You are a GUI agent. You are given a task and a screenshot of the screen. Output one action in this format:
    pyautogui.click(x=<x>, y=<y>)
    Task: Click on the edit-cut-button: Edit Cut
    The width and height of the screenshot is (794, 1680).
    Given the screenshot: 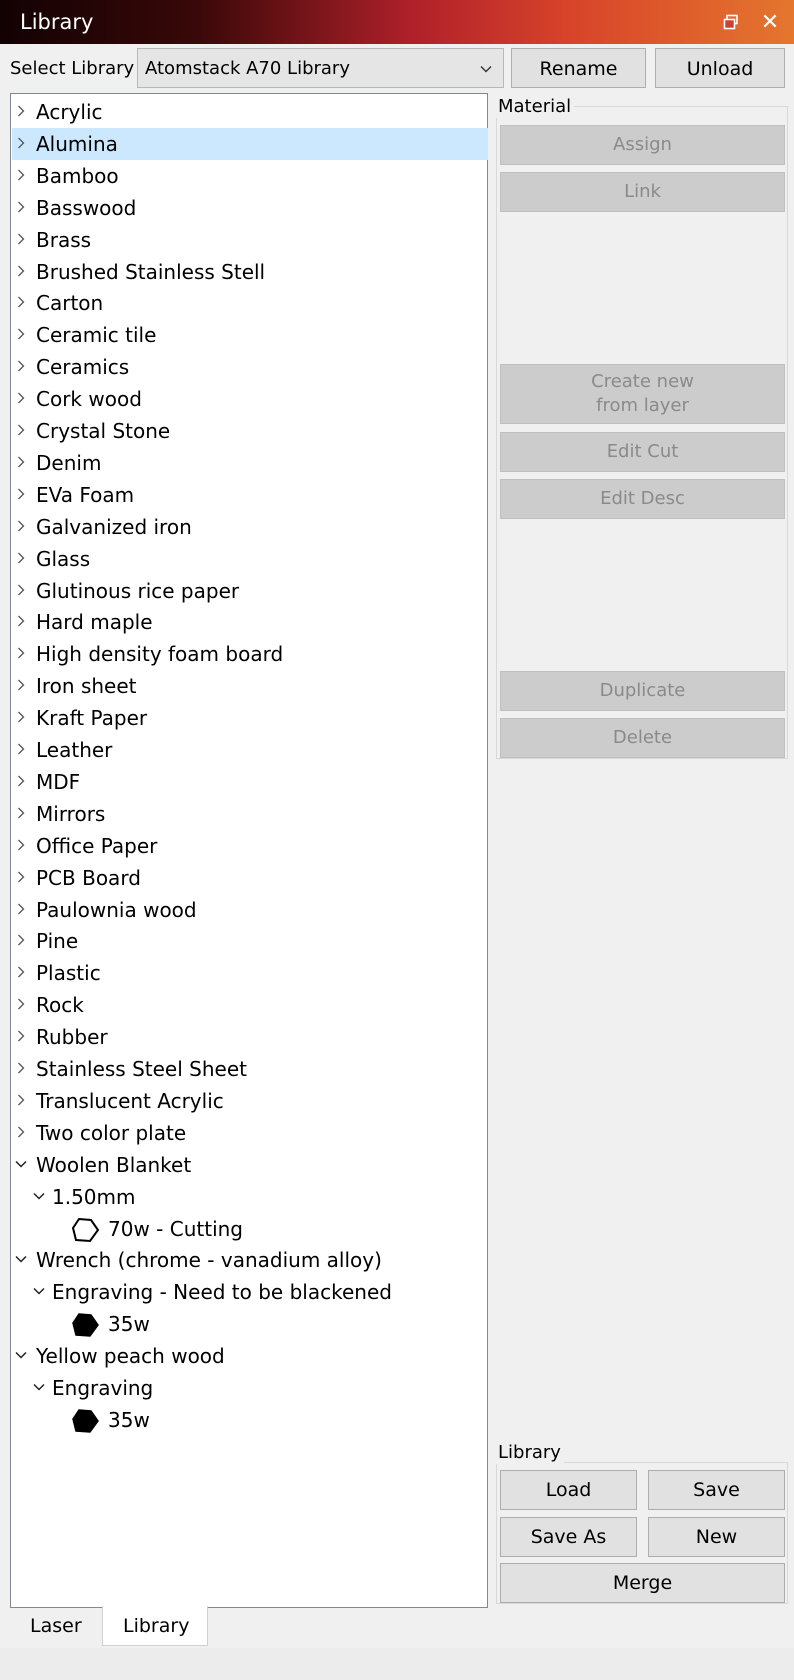 What is the action you would take?
    pyautogui.click(x=642, y=452)
    